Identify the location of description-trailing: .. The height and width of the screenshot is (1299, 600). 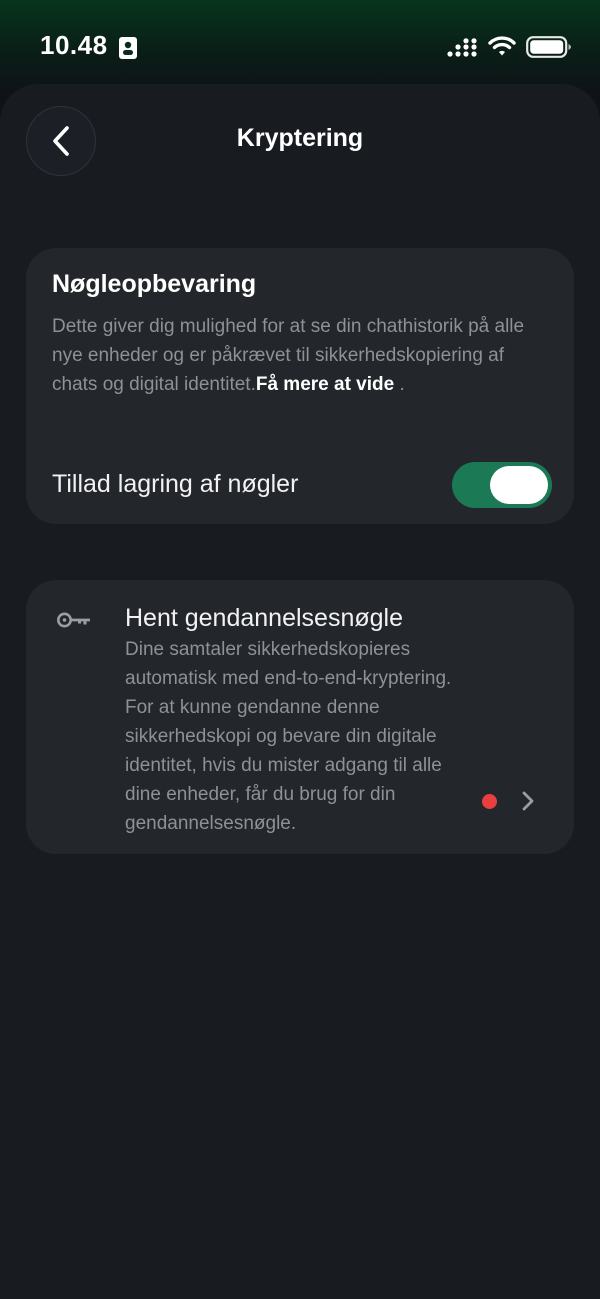
(399, 384).